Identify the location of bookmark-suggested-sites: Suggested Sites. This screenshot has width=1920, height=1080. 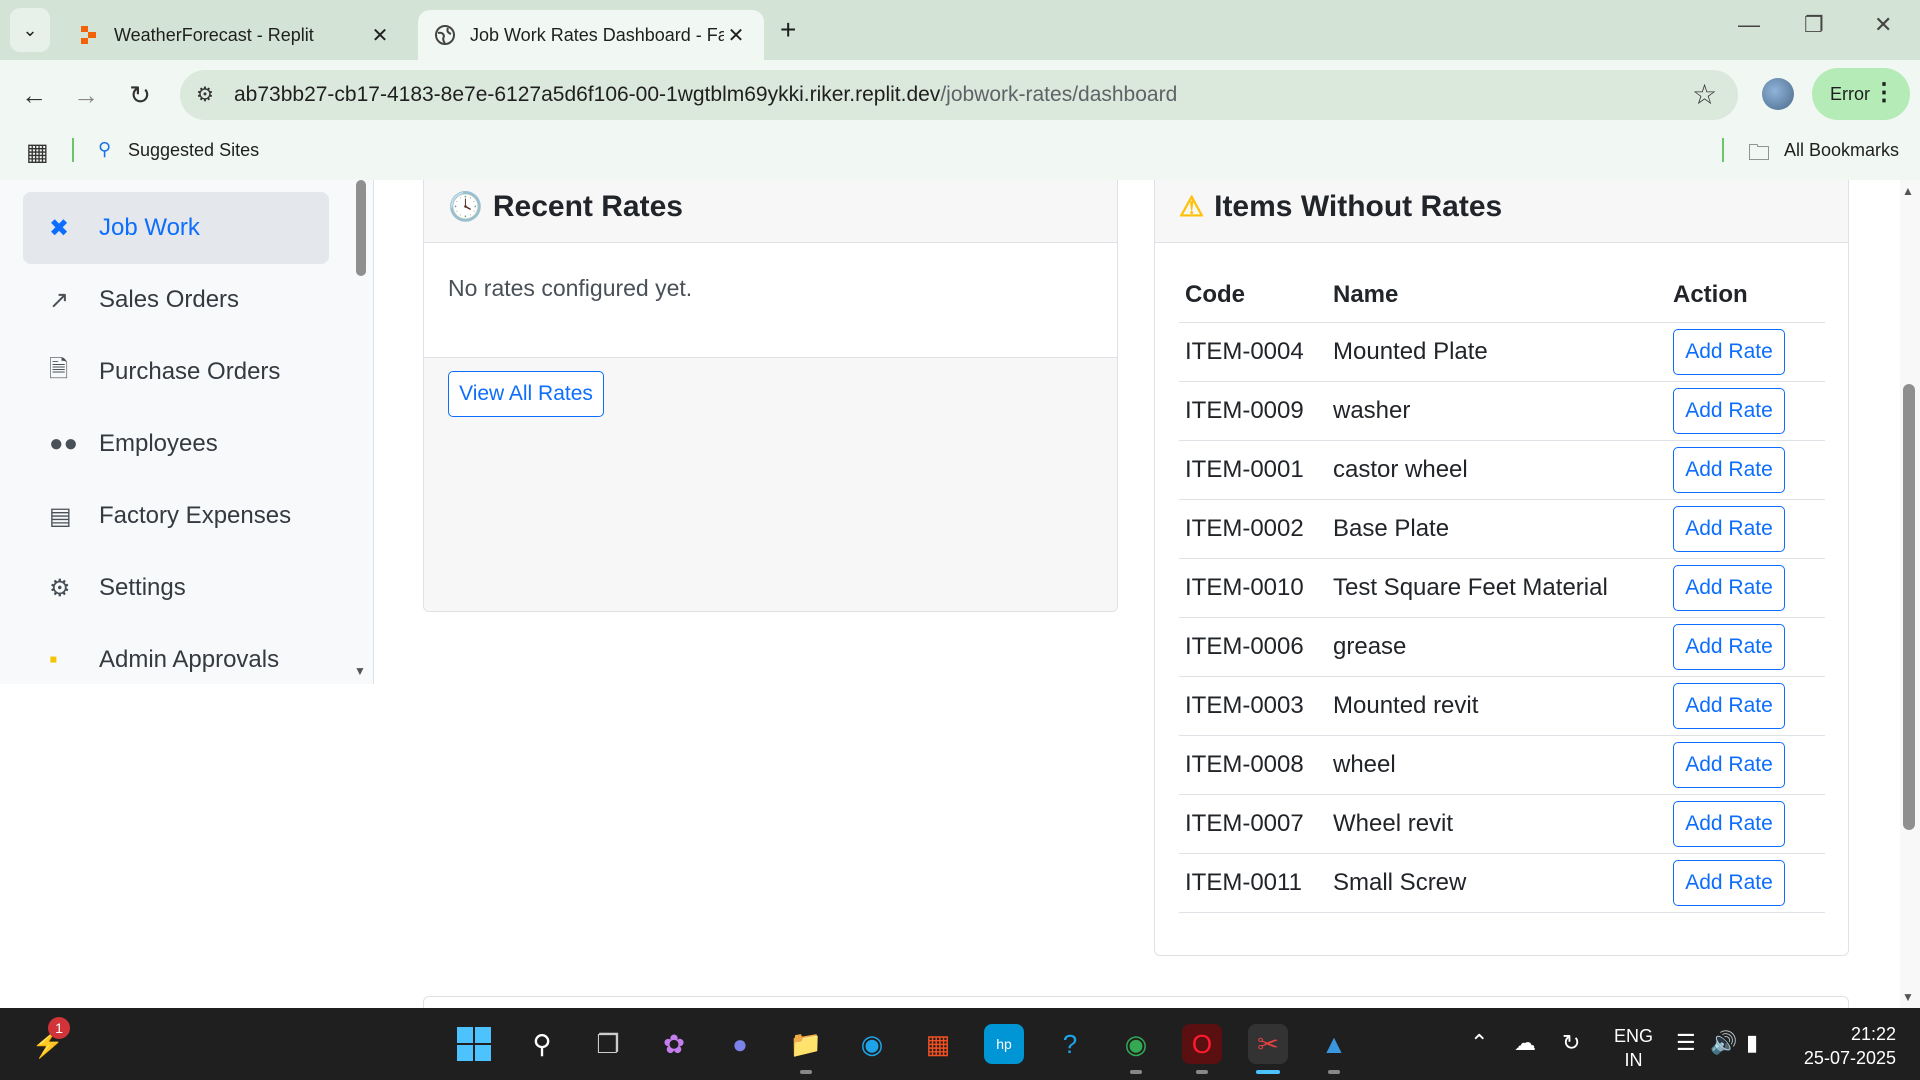
(193, 150).